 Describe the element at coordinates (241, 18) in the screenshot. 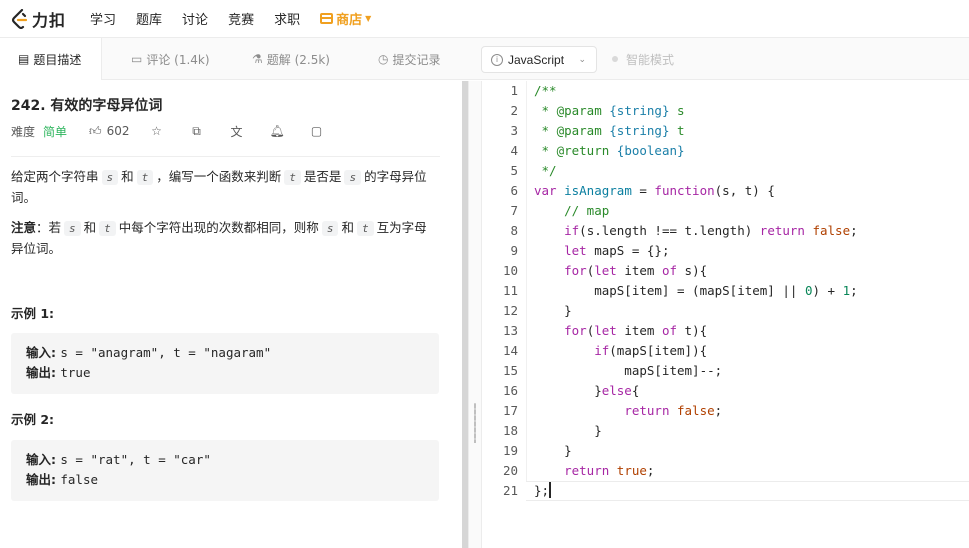

I see `nav-contest: 竞赛` at that location.